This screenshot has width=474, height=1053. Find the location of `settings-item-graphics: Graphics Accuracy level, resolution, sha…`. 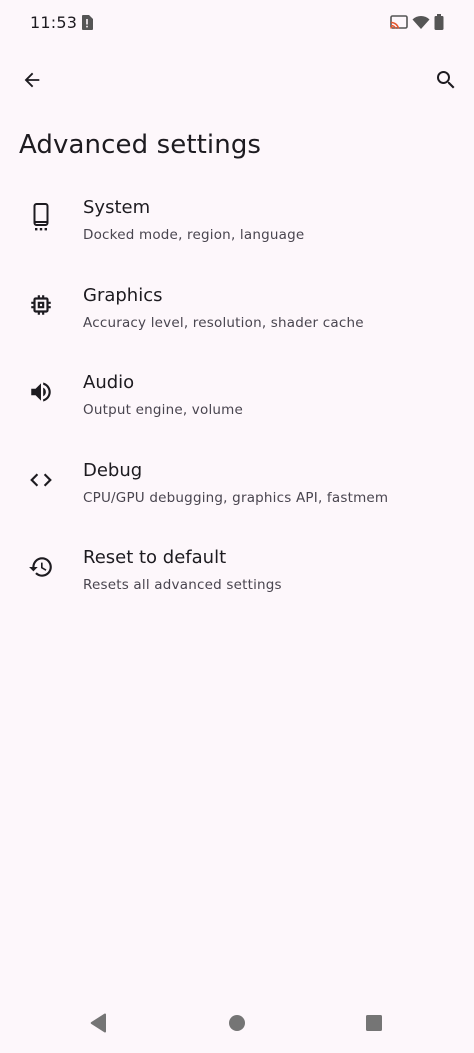

settings-item-graphics: Graphics Accuracy level, resolution, sha… is located at coordinates (237, 312).